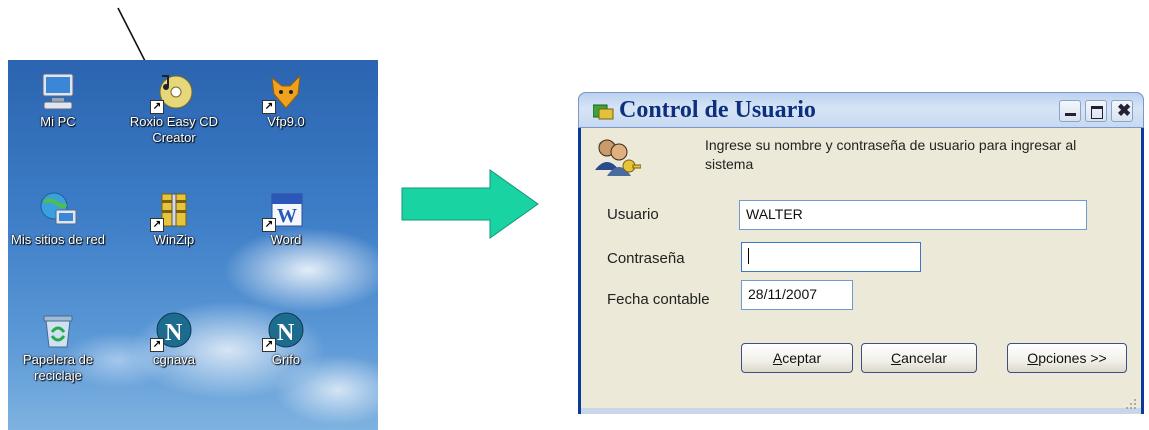 The width and height of the screenshot is (1149, 430). What do you see at coordinates (1072, 358) in the screenshot?
I see `opciones-label: pciones >>` at bounding box center [1072, 358].